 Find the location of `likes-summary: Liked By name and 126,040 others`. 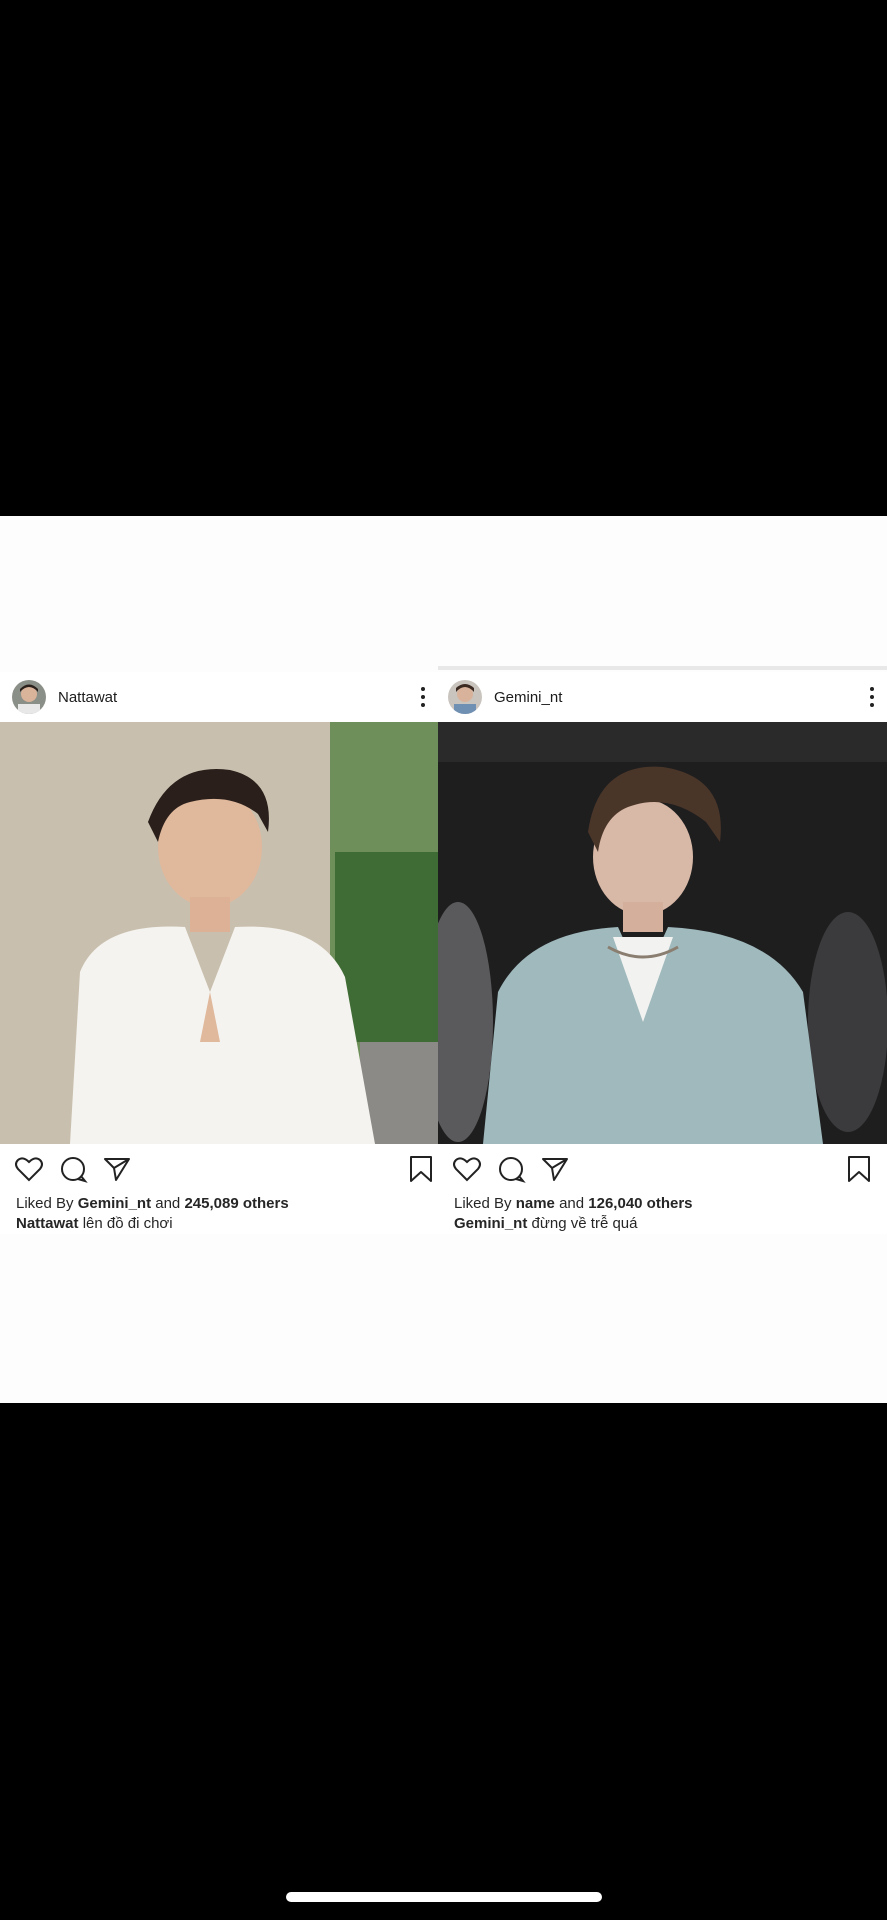

likes-summary: Liked By name and 126,040 others is located at coordinates (662, 1204).